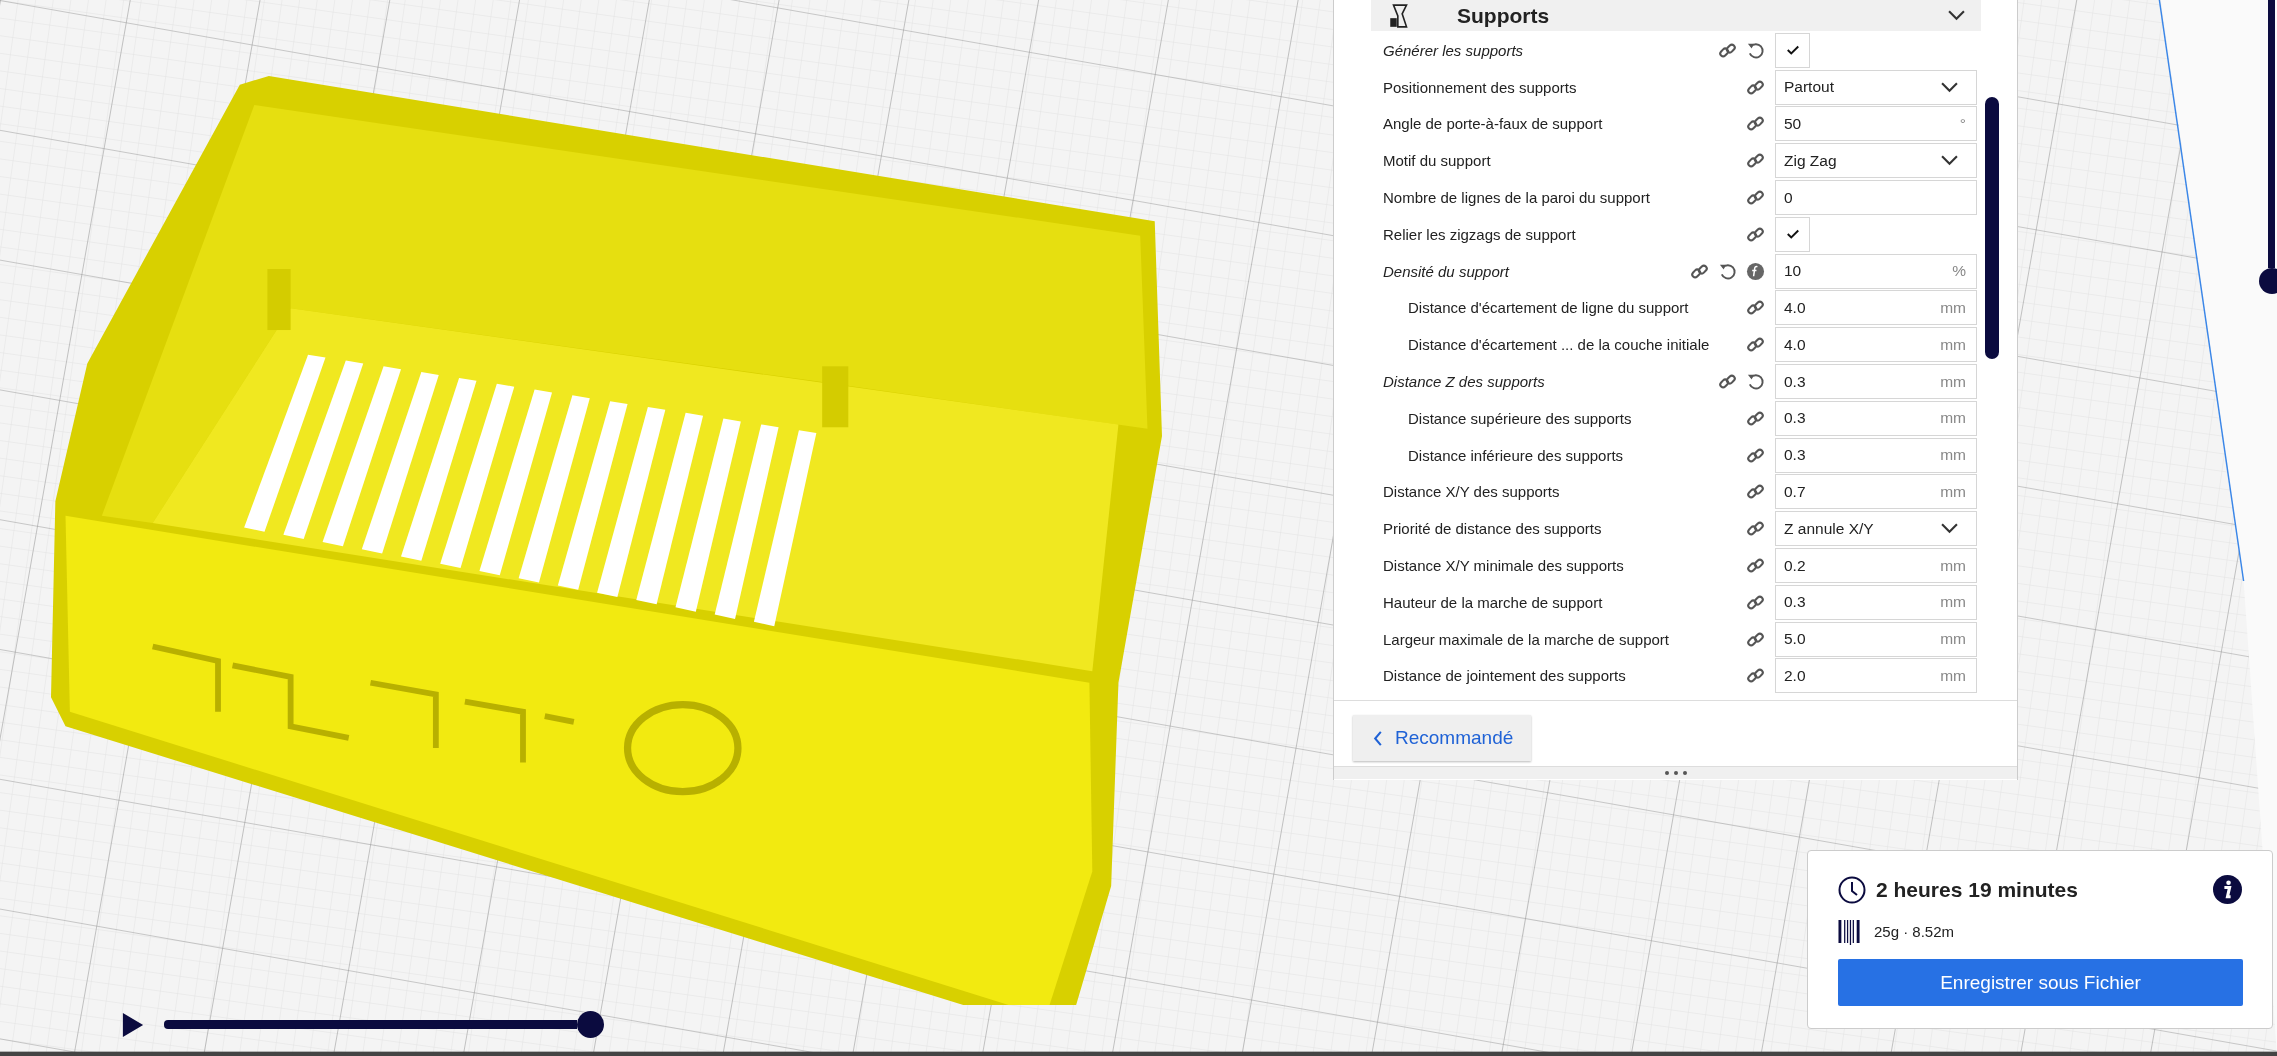 Image resolution: width=2277 pixels, height=1056 pixels. Describe the element at coordinates (1464, 382) in the screenshot. I see `setting-label: Distance Z des supports` at that location.